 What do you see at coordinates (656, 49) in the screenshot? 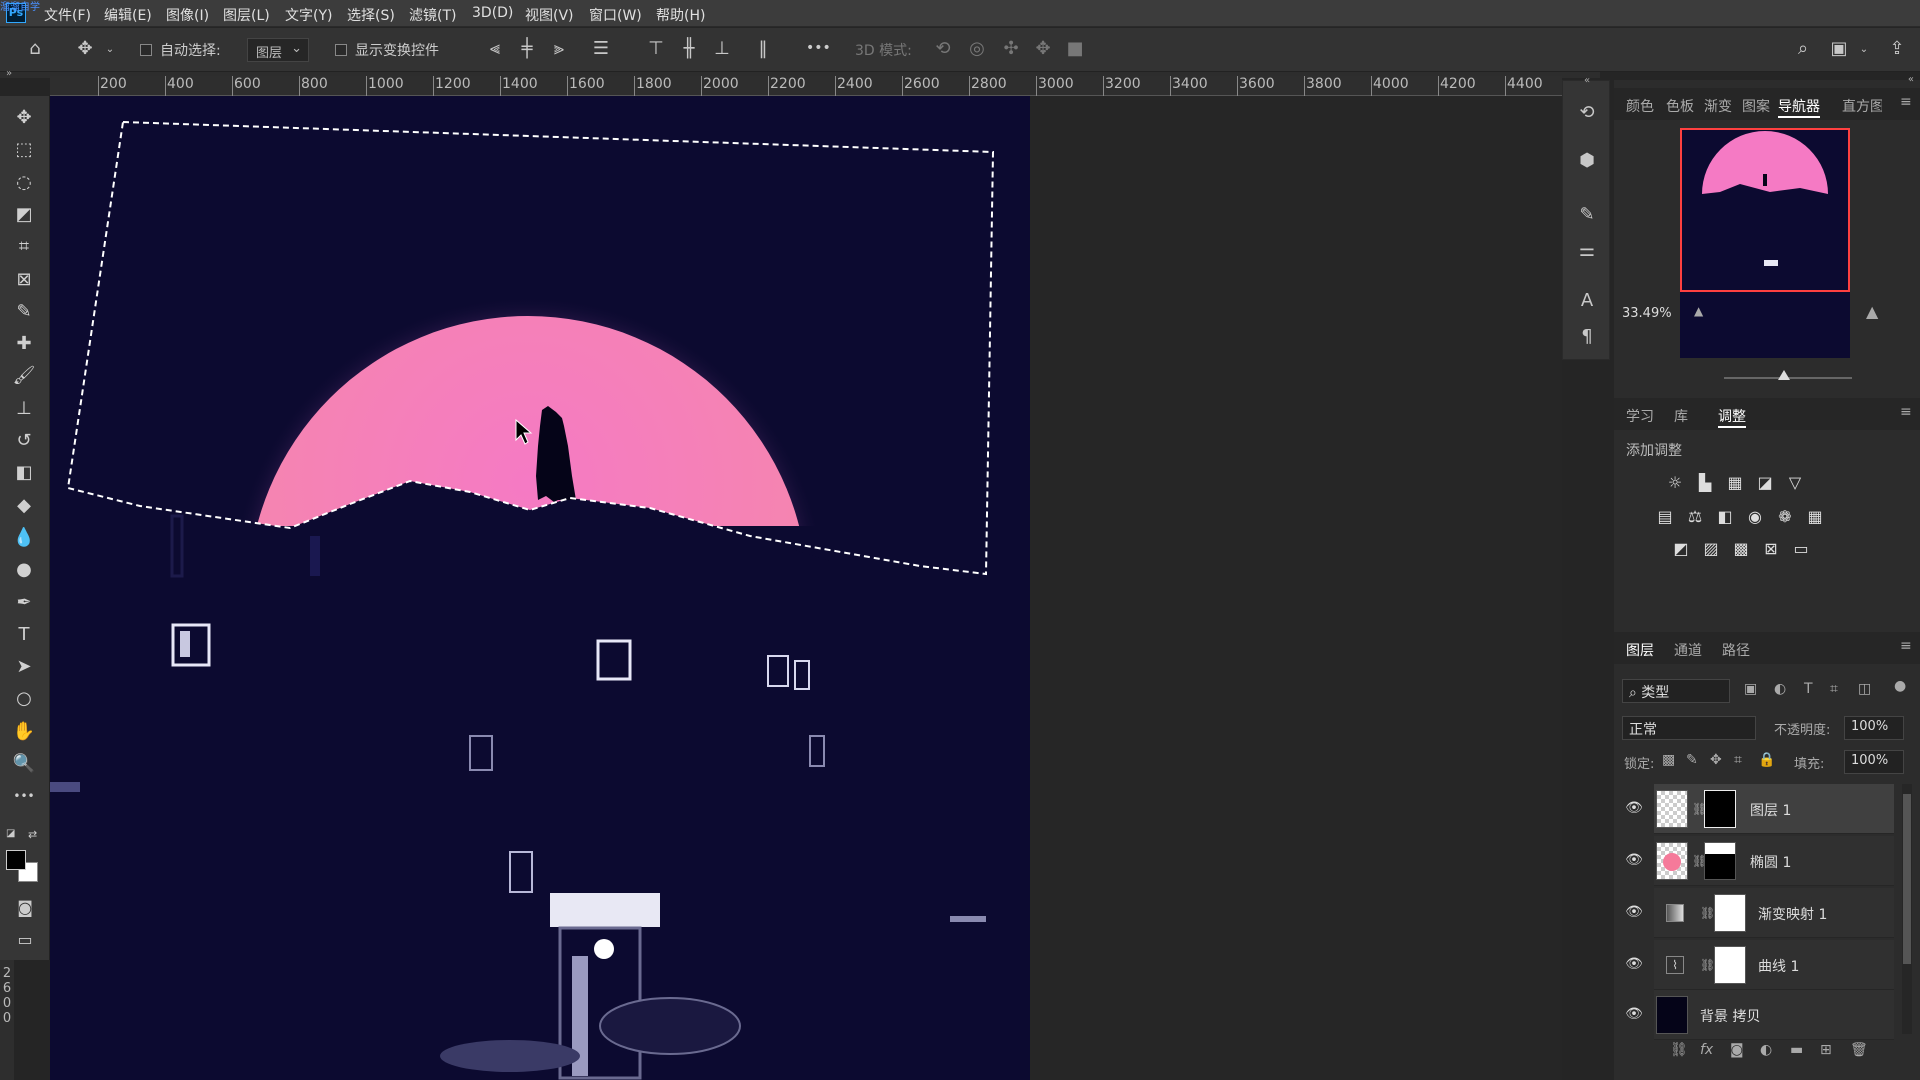
I see `align-top-icon: ⊤` at bounding box center [656, 49].